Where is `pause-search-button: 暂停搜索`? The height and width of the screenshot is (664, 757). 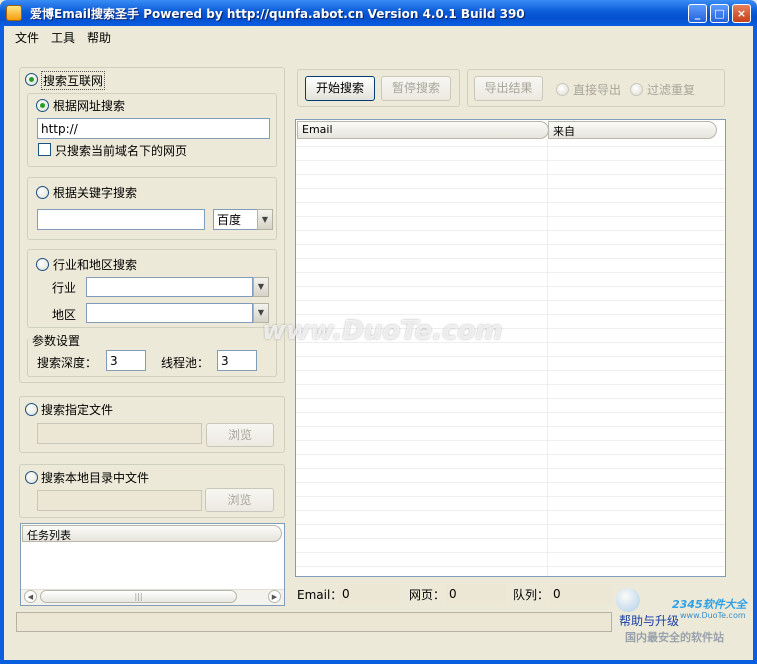
pause-search-button: 暂停搜索 is located at coordinates (416, 88).